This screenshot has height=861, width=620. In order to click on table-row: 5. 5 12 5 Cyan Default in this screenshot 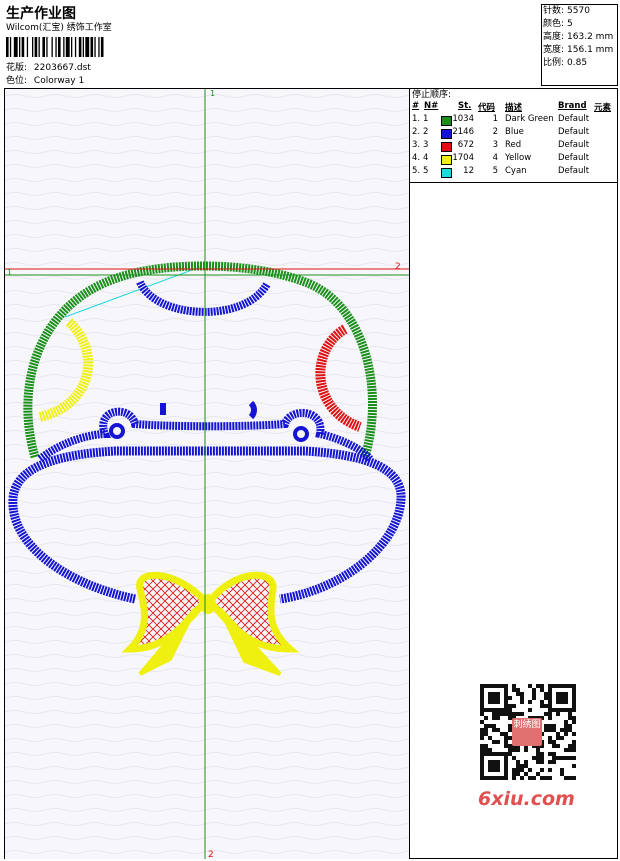, I will do `click(514, 172)`.